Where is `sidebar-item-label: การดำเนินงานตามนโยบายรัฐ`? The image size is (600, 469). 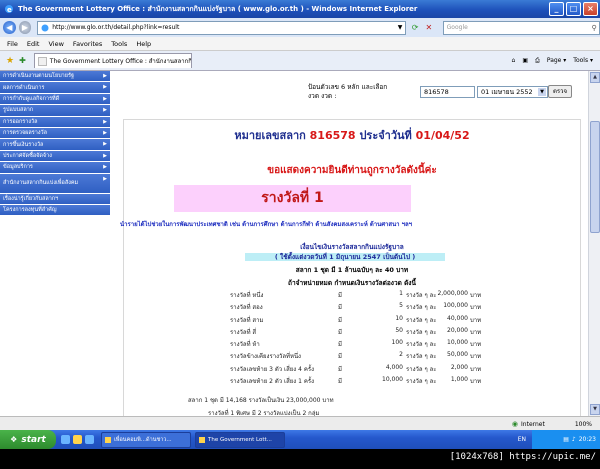 sidebar-item-label: การดำเนินงานตามนโยบายรัฐ is located at coordinates (38, 76).